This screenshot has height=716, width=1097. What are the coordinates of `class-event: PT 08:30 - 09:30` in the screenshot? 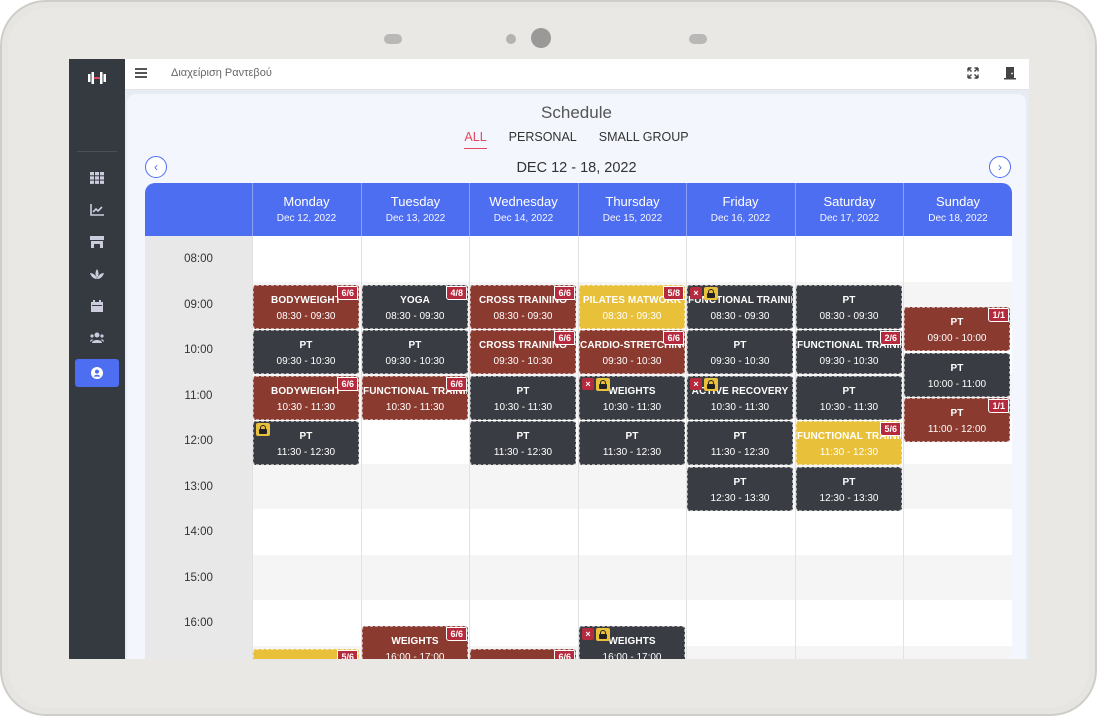 It's located at (849, 306).